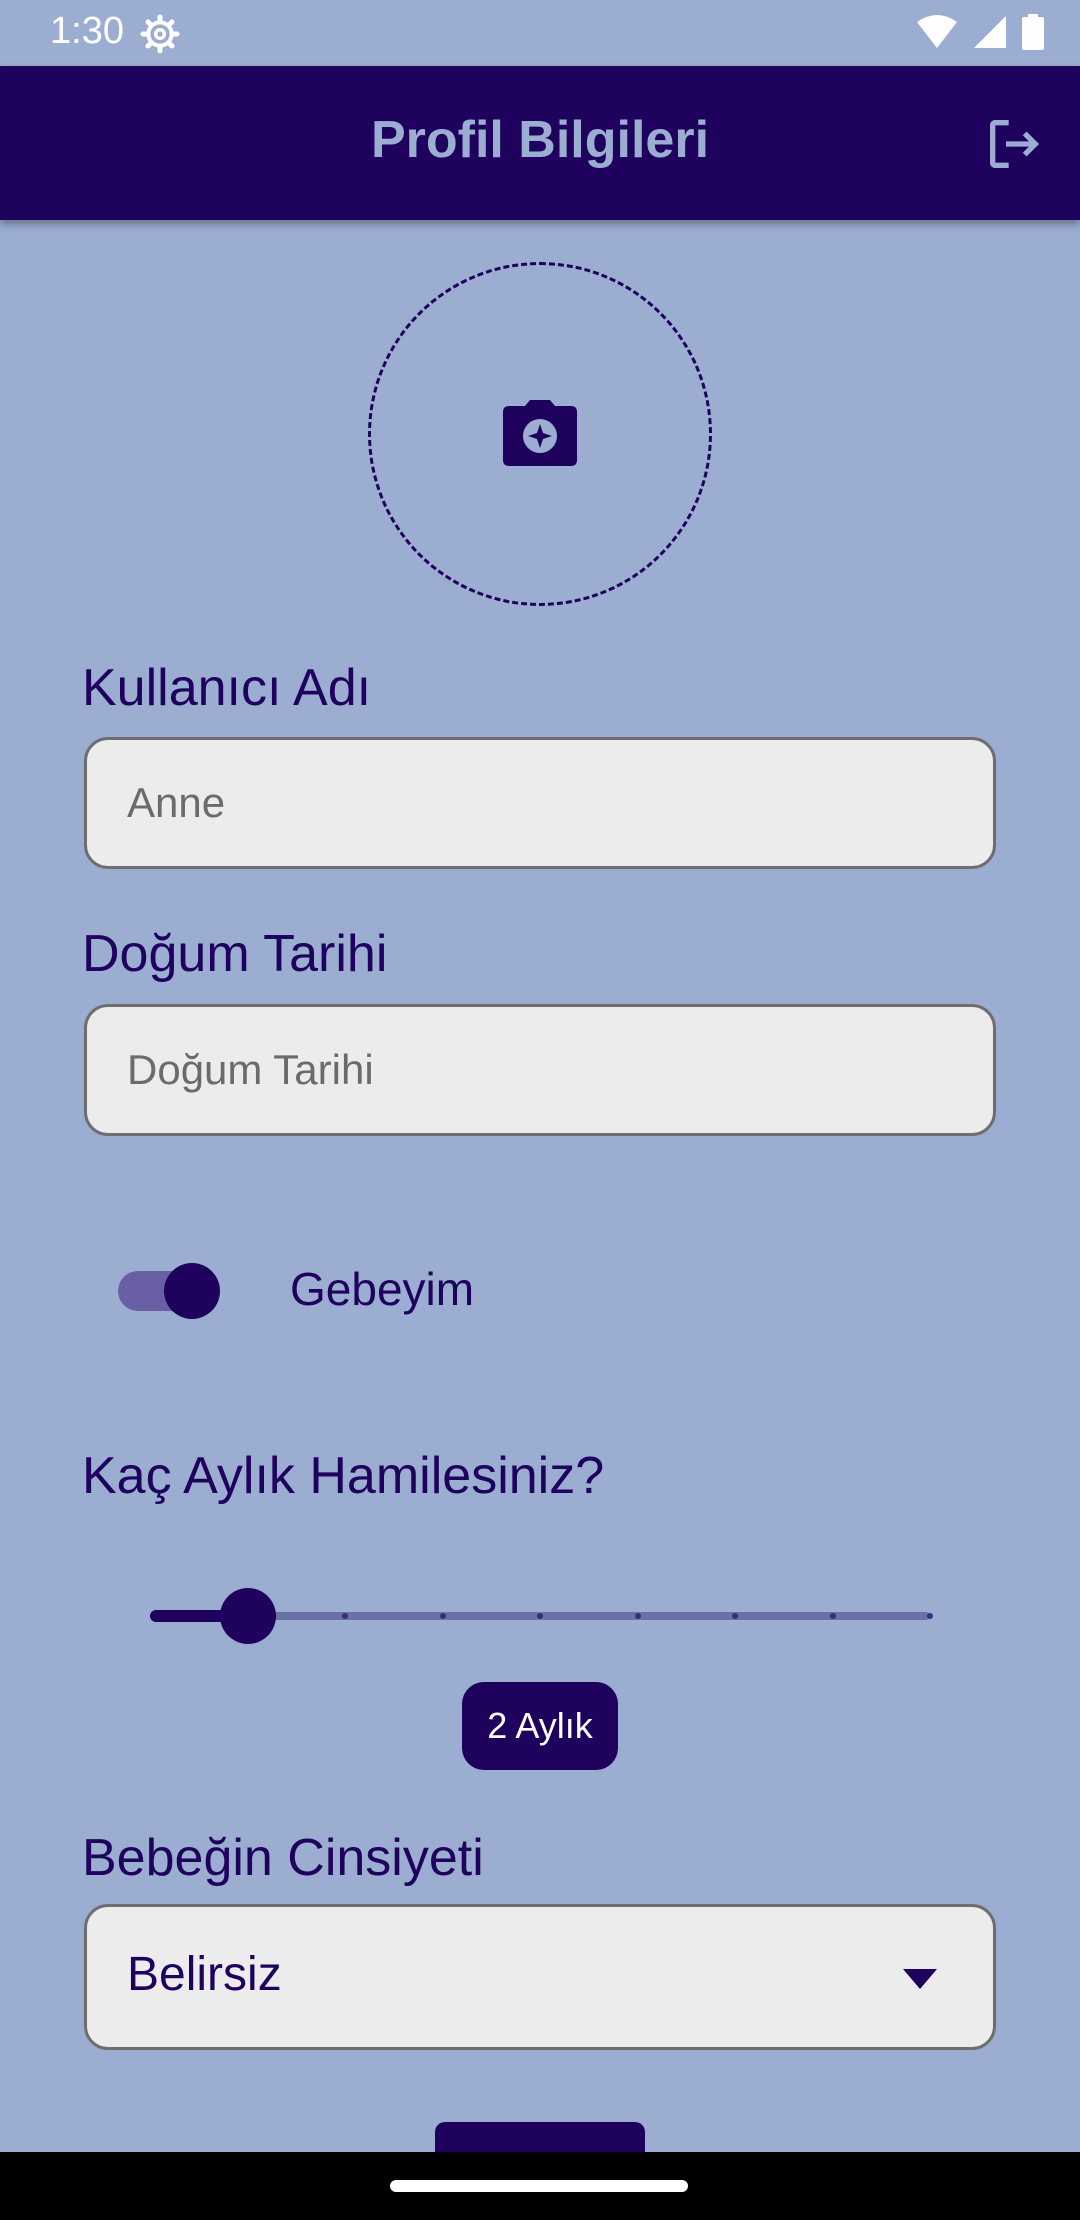  I want to click on username-label: Kullanıcı Adı, so click(227, 688).